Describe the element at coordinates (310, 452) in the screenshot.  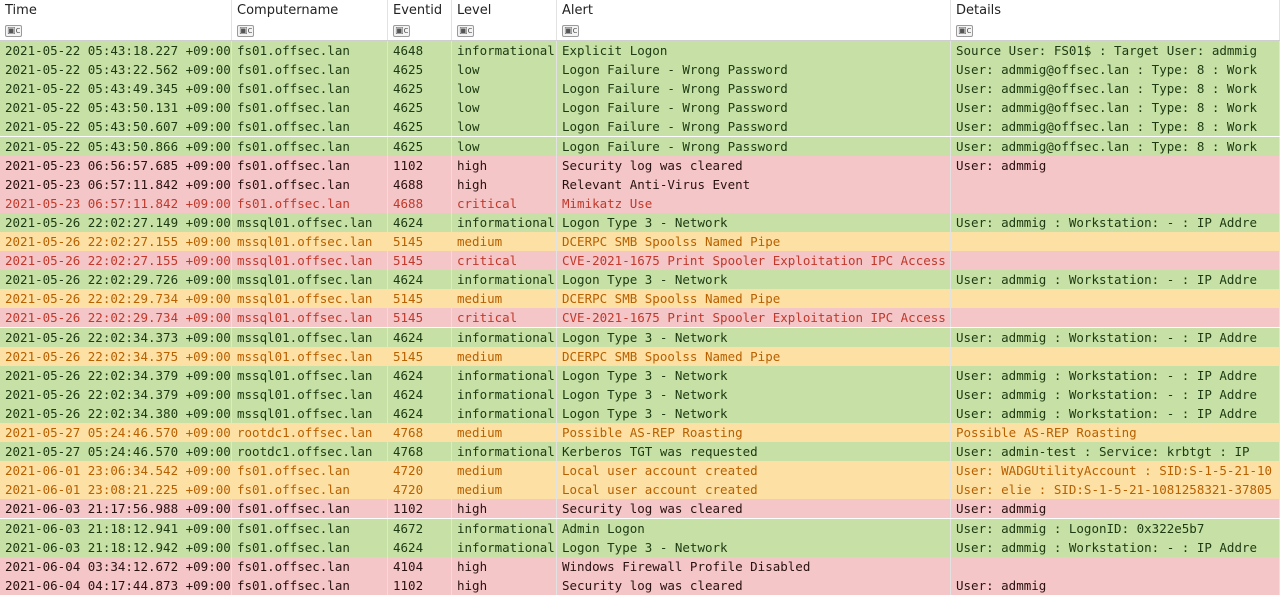
I see `cell-computer: rootdc1.offsec.lan` at that location.